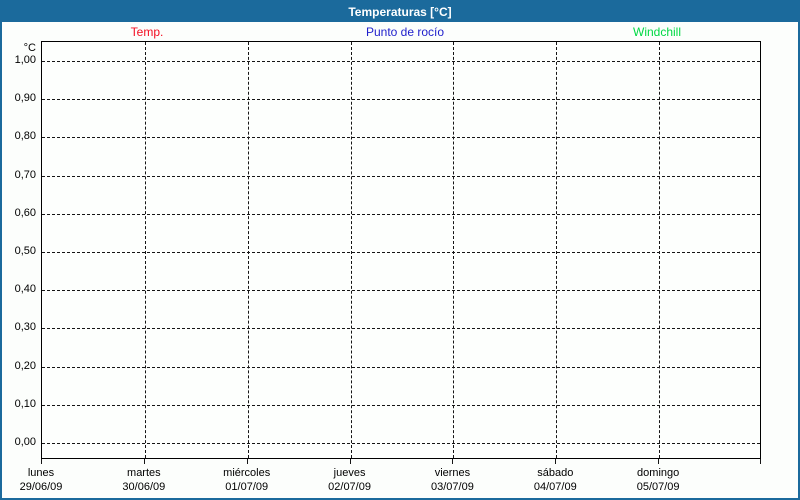 The image size is (800, 500). What do you see at coordinates (25, 251) in the screenshot?
I see `y-tick-label: 0,50` at bounding box center [25, 251].